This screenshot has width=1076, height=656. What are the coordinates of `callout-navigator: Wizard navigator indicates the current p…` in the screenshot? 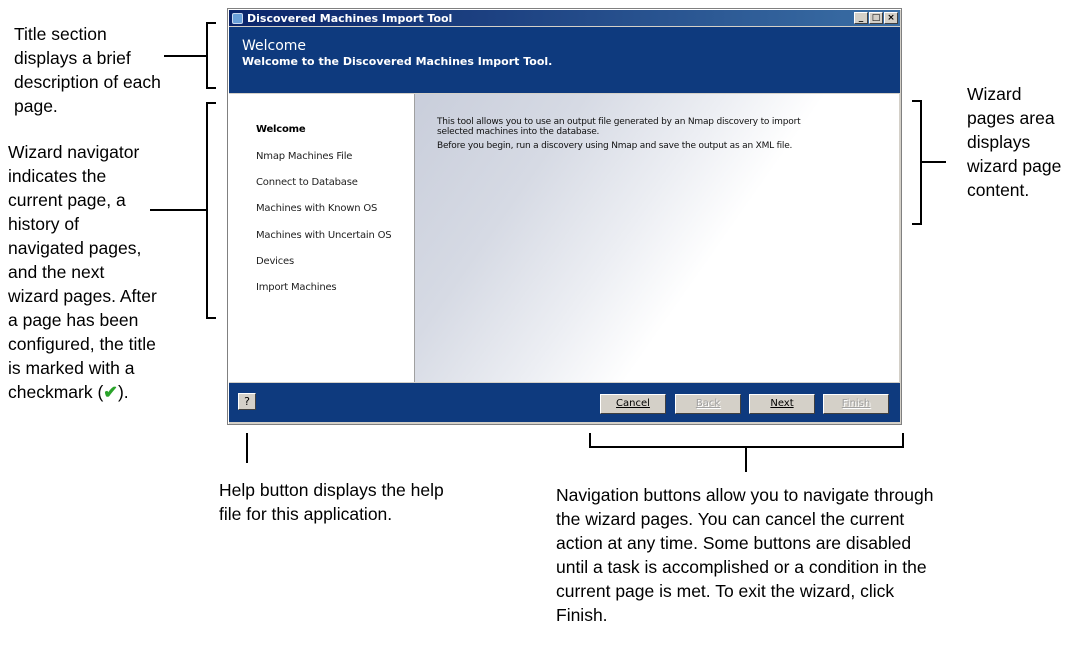 It's located at (83, 272).